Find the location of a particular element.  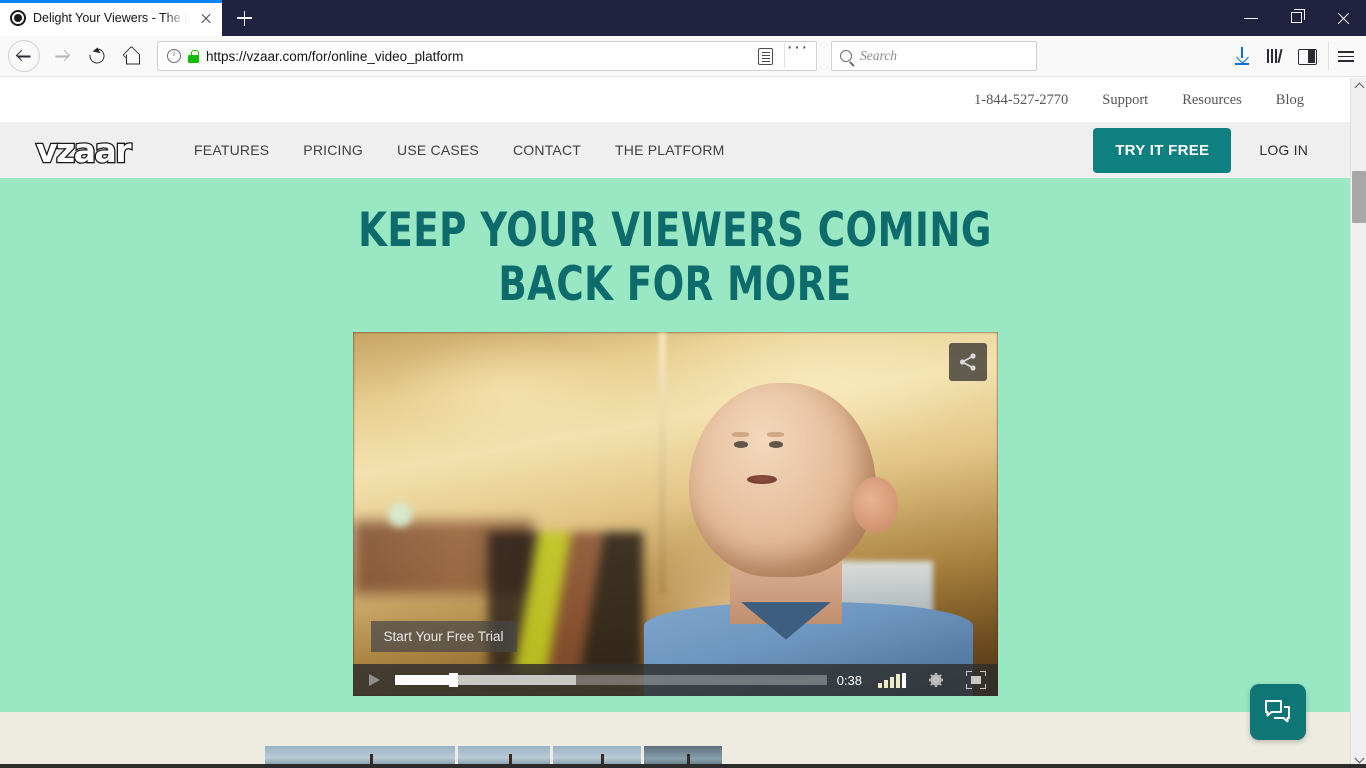

video-timecode: 0:38 is located at coordinates (849, 680).